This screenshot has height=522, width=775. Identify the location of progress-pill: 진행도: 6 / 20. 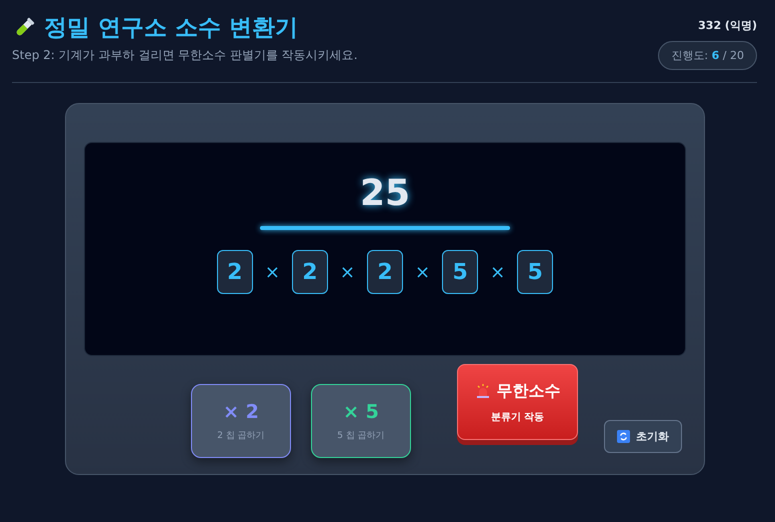
(707, 55).